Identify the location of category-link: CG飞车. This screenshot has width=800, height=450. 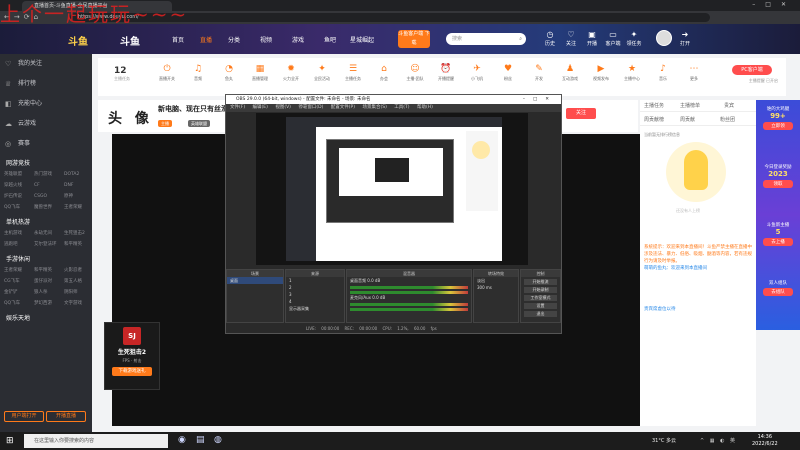
(19, 281).